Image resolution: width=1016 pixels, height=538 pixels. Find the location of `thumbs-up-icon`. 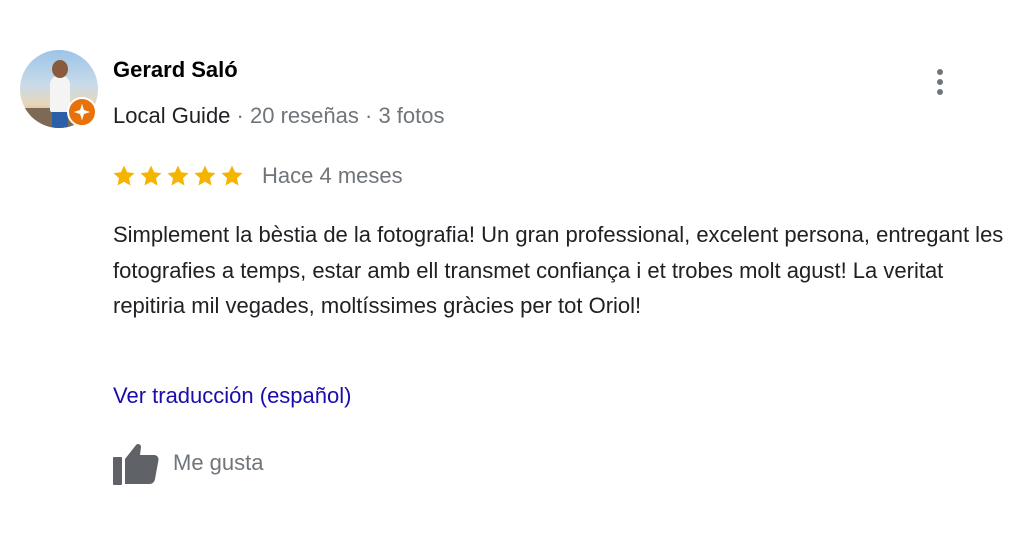

thumbs-up-icon is located at coordinates (136, 464).